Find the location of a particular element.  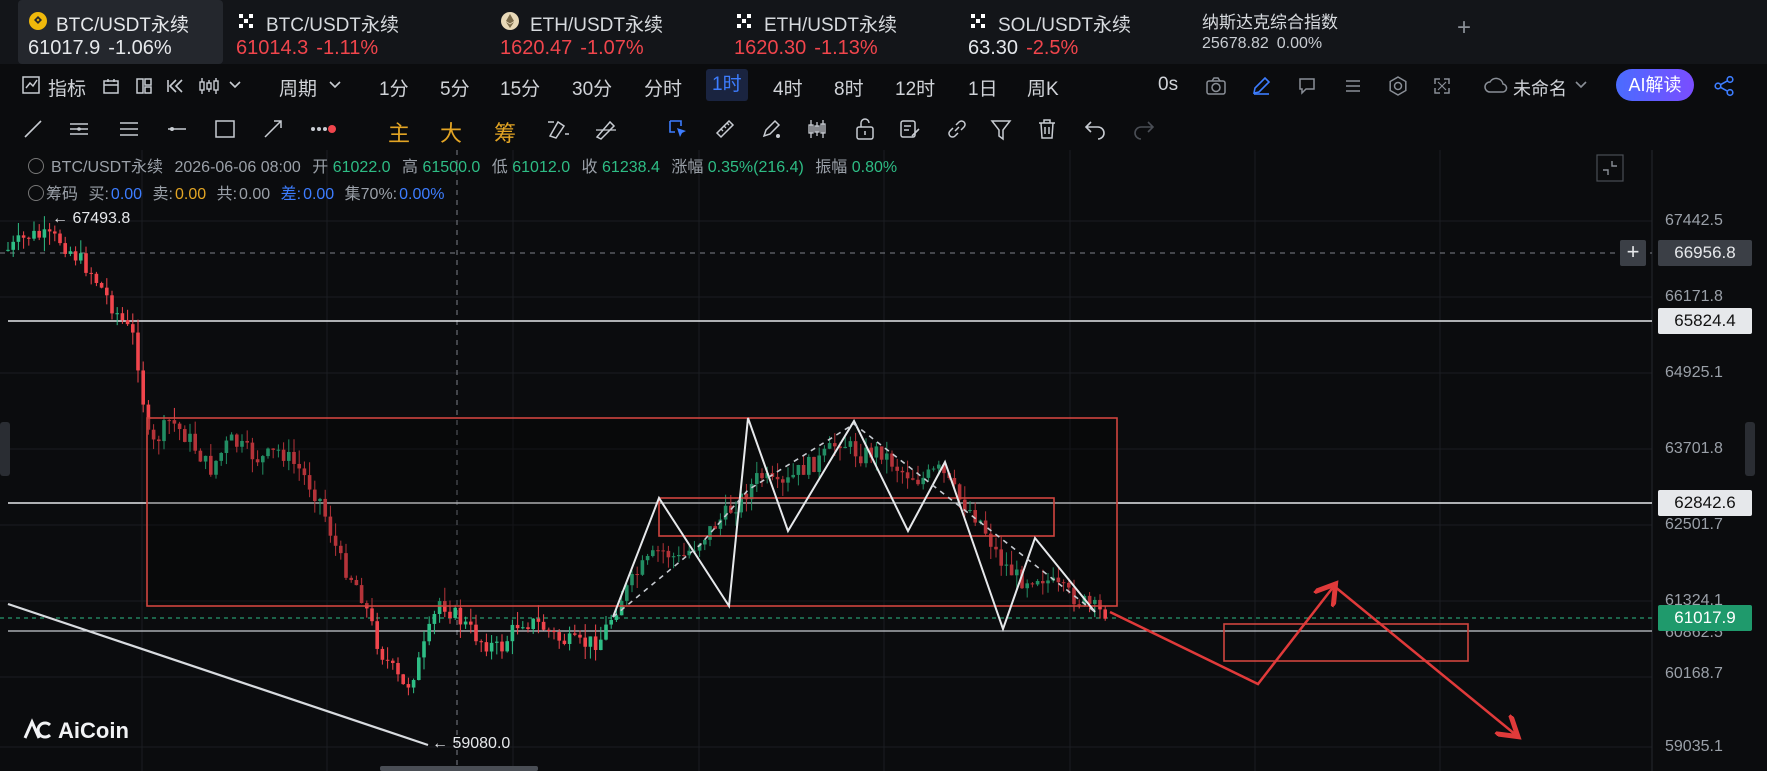

add-alert-plus-icon: + is located at coordinates (1633, 253).